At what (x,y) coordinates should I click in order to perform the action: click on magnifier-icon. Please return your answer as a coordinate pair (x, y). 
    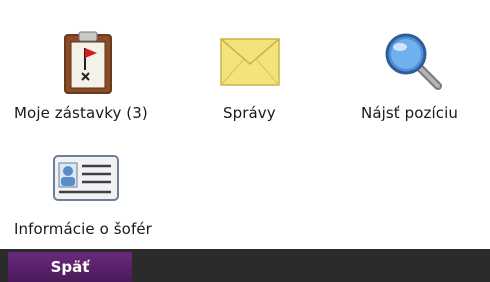
    Looking at the image, I should click on (413, 61).